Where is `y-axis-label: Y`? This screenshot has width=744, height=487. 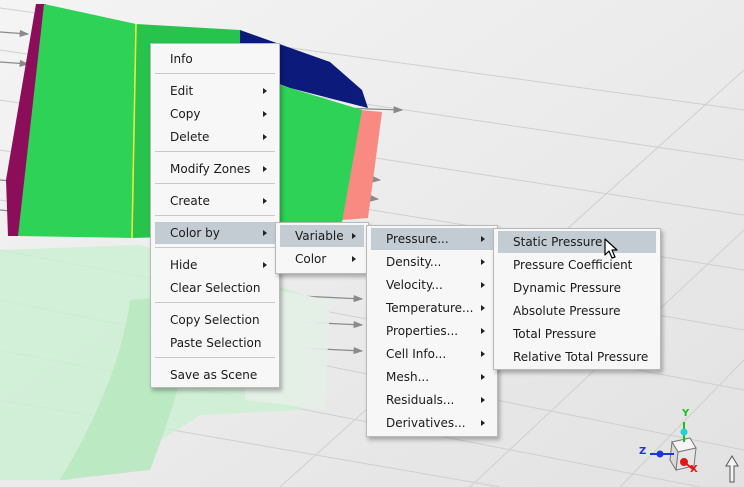 y-axis-label: Y is located at coordinates (686, 413).